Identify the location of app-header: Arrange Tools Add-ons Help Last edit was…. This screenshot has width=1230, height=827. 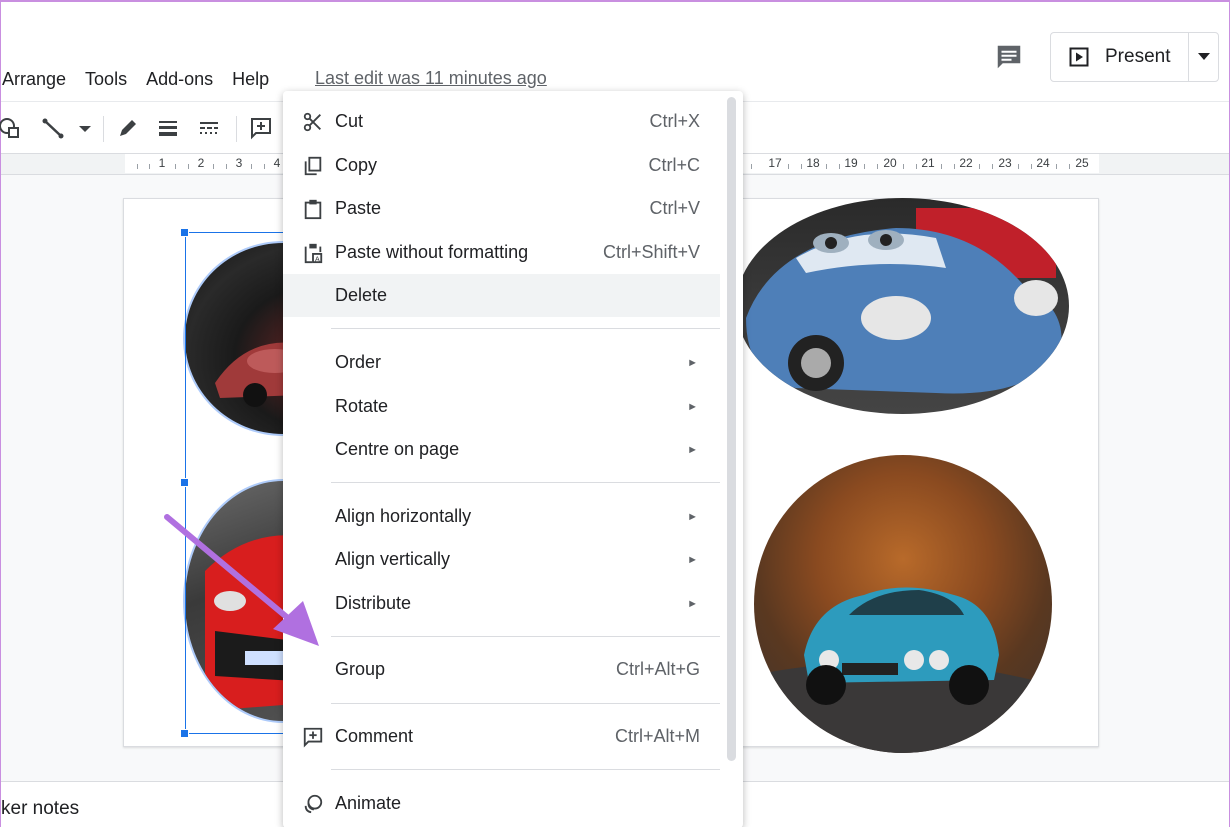
(615, 51).